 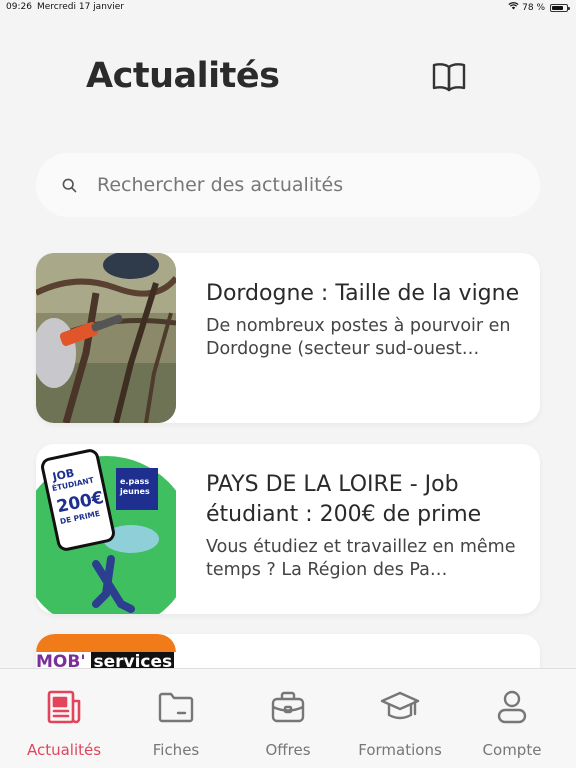 I want to click on image-epass-text: e.pass, so click(x=134, y=481).